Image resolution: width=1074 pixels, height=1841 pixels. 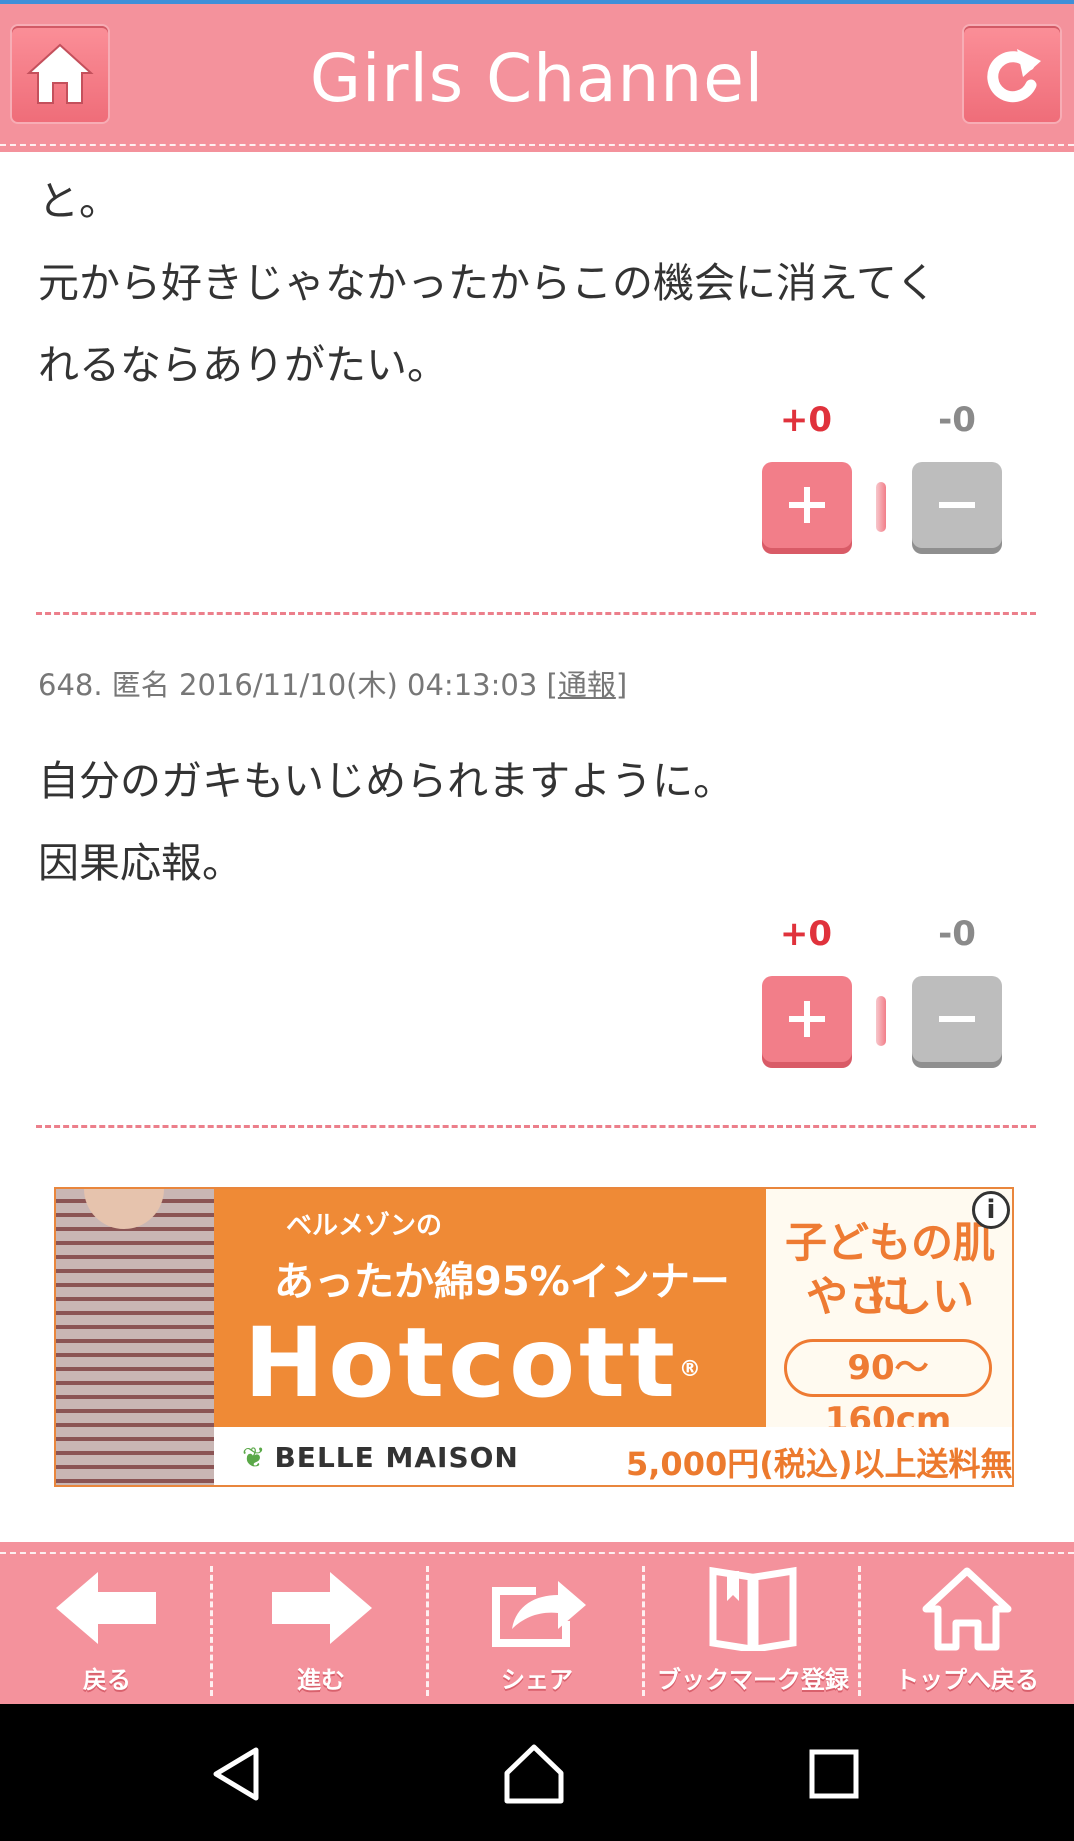 I want to click on leaf-icon: ❦, so click(x=254, y=1457).